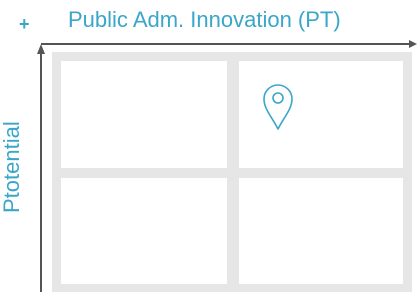  Describe the element at coordinates (144, 231) in the screenshot. I see `quadrant-bottom-left` at that location.